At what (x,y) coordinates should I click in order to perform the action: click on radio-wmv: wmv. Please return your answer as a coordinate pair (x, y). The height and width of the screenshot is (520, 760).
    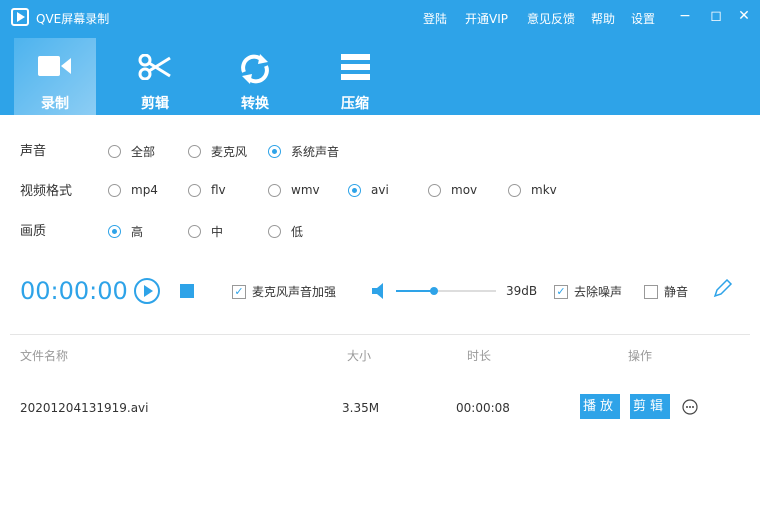
    Looking at the image, I should click on (294, 190).